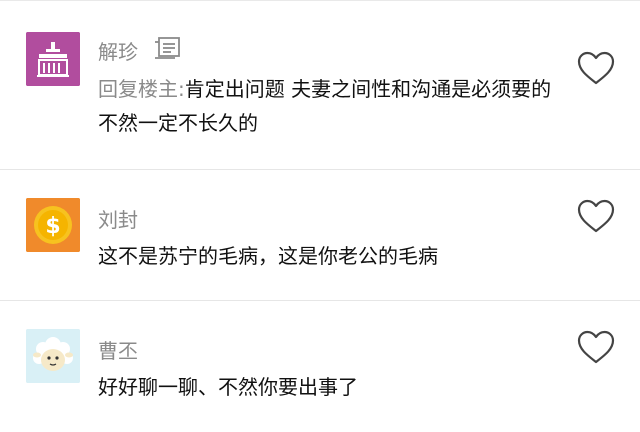 The width and height of the screenshot is (640, 432). Describe the element at coordinates (228, 387) in the screenshot. I see `comment-text: 好好聊一聊、不然你要出事了` at that location.